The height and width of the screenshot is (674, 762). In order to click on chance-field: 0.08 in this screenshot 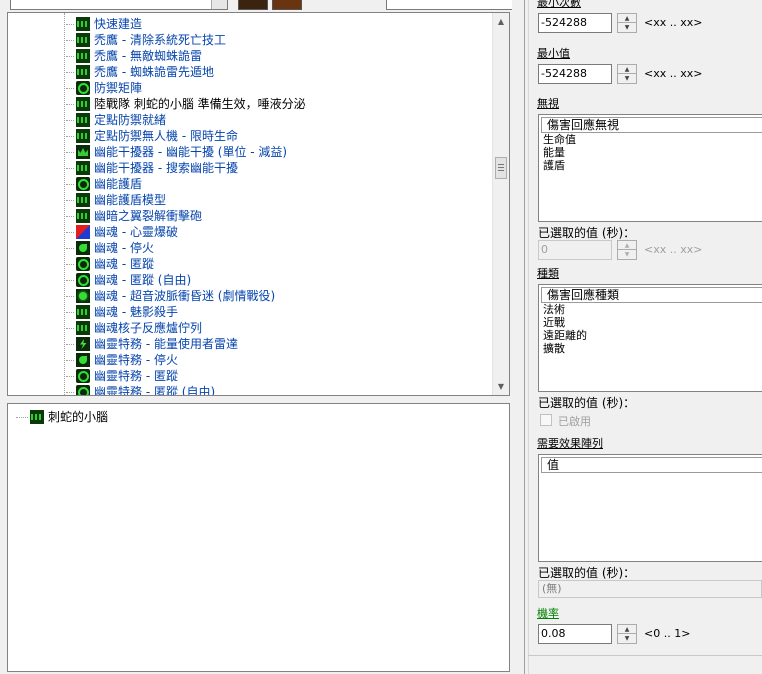, I will do `click(575, 634)`.